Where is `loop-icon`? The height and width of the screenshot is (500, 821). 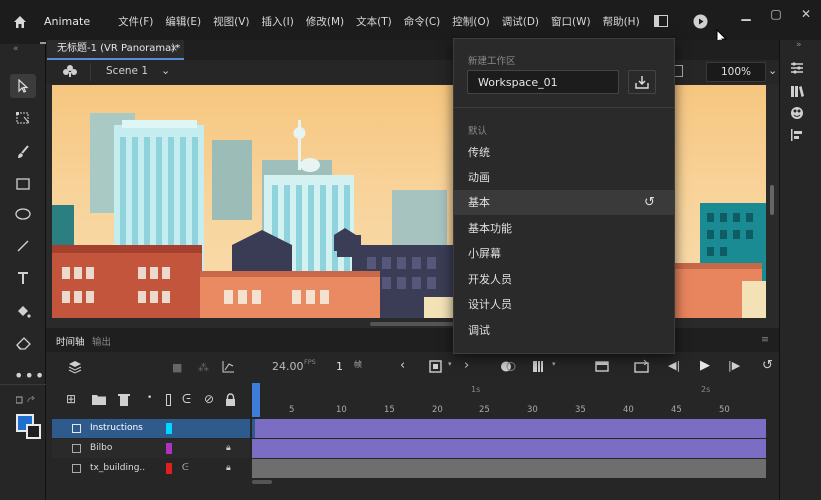
loop-icon is located at coordinates (641, 367).